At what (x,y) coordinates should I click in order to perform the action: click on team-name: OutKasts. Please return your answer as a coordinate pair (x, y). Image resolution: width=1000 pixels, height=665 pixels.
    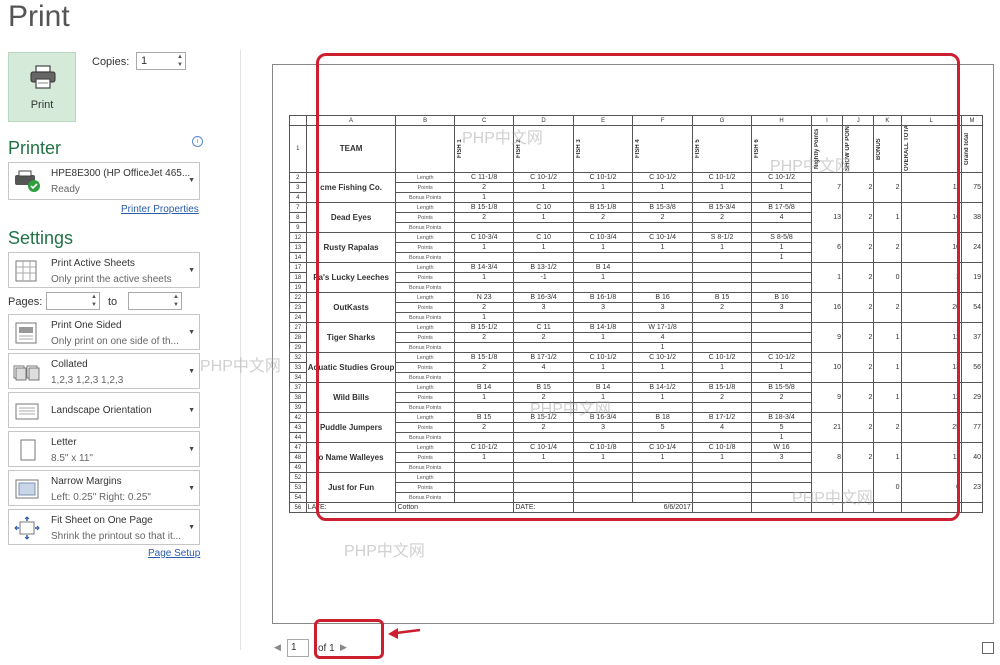
    Looking at the image, I should click on (351, 307).